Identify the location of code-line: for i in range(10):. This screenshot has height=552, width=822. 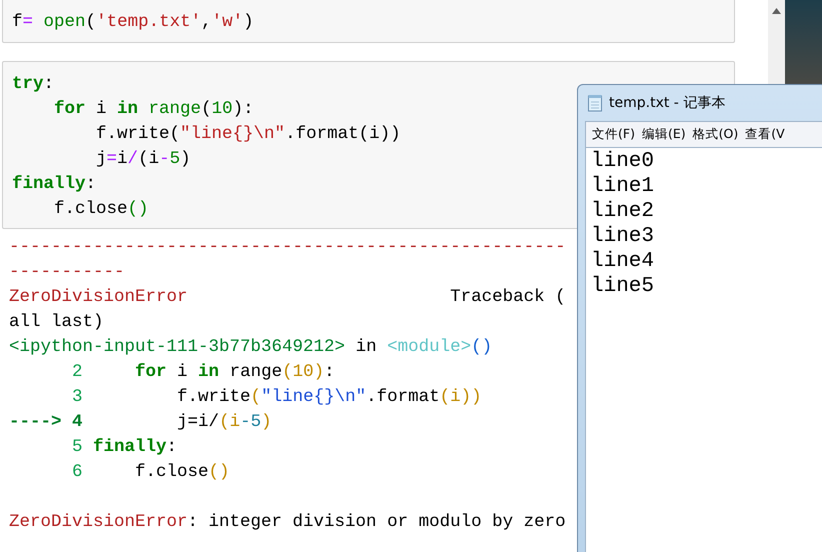
(153, 109).